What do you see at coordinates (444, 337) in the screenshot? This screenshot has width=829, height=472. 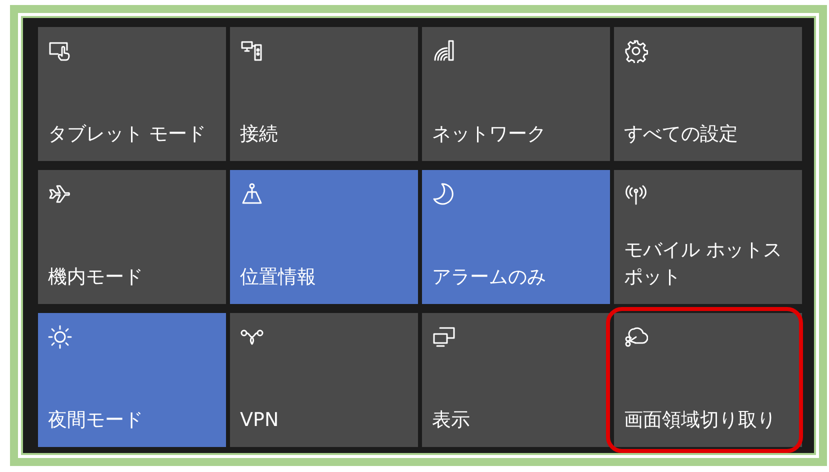 I see `monitors-icon` at bounding box center [444, 337].